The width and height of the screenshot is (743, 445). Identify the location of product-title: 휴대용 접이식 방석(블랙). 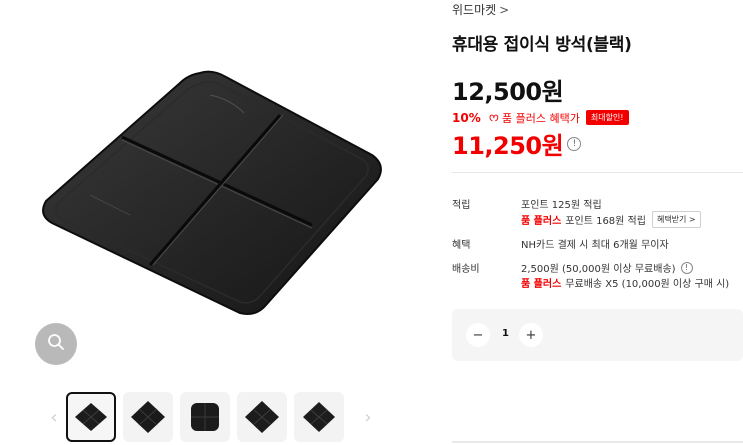
(542, 45).